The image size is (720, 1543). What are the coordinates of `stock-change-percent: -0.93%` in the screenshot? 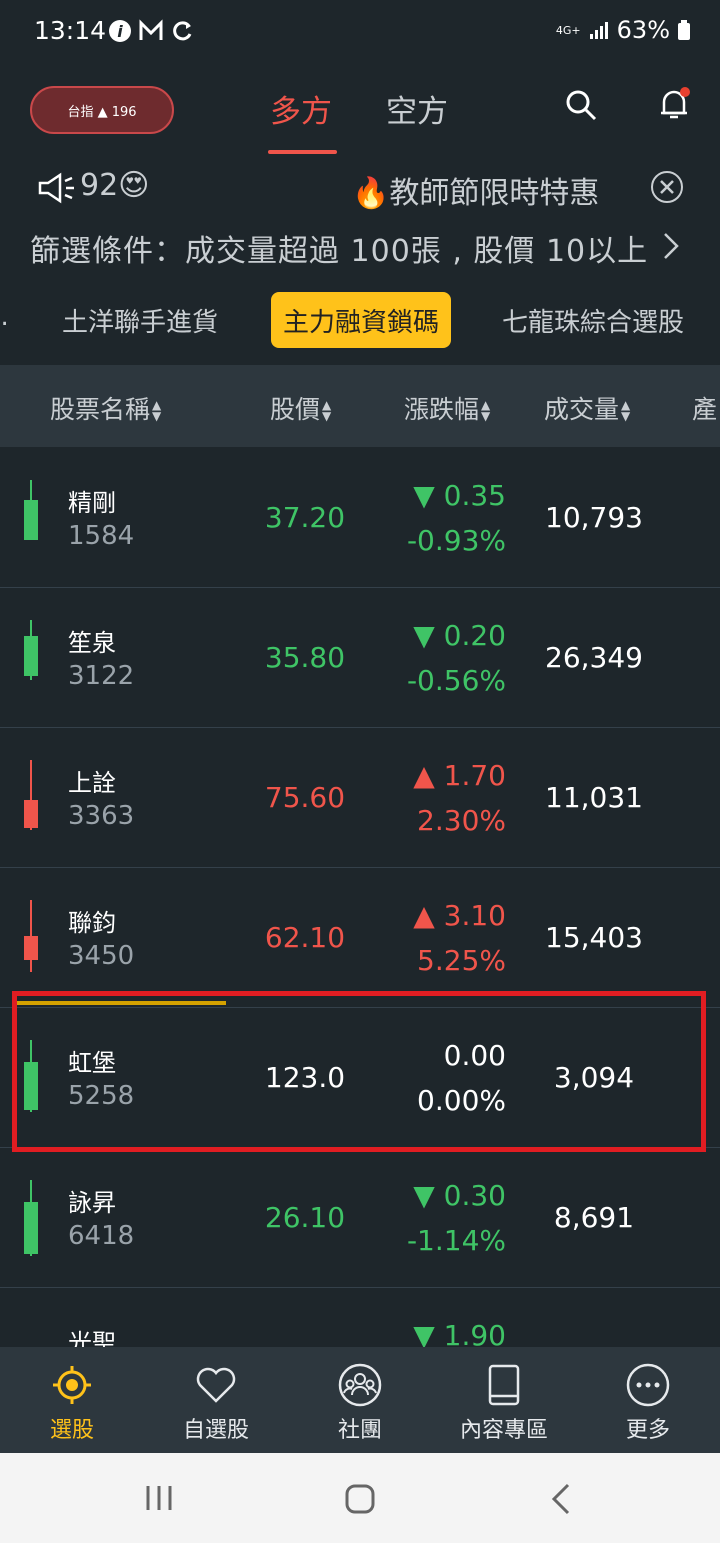 It's located at (456, 540).